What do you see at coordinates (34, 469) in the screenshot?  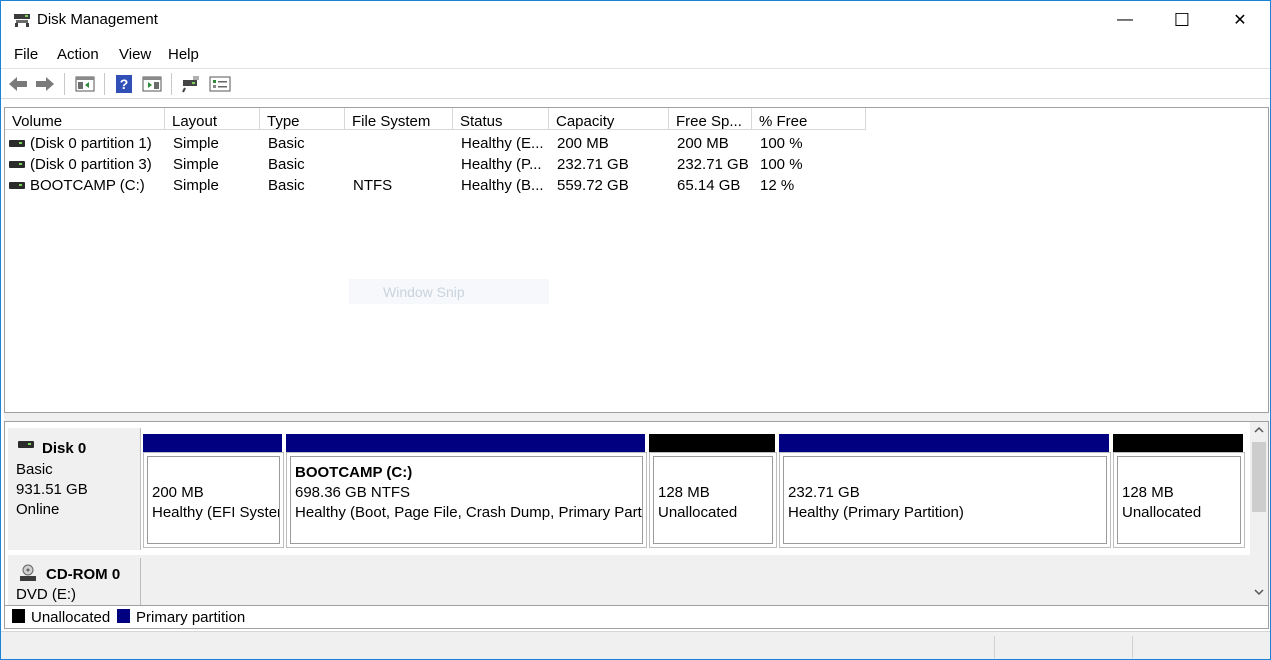 I see `disk-type: Basic` at bounding box center [34, 469].